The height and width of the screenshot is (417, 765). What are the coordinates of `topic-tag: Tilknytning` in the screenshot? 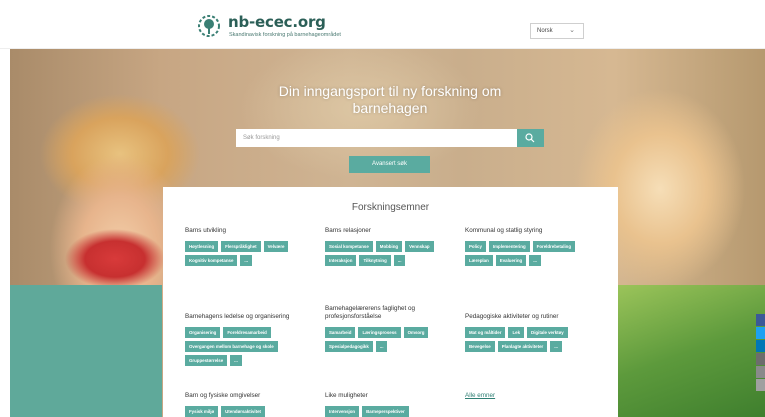 It's located at (375, 260).